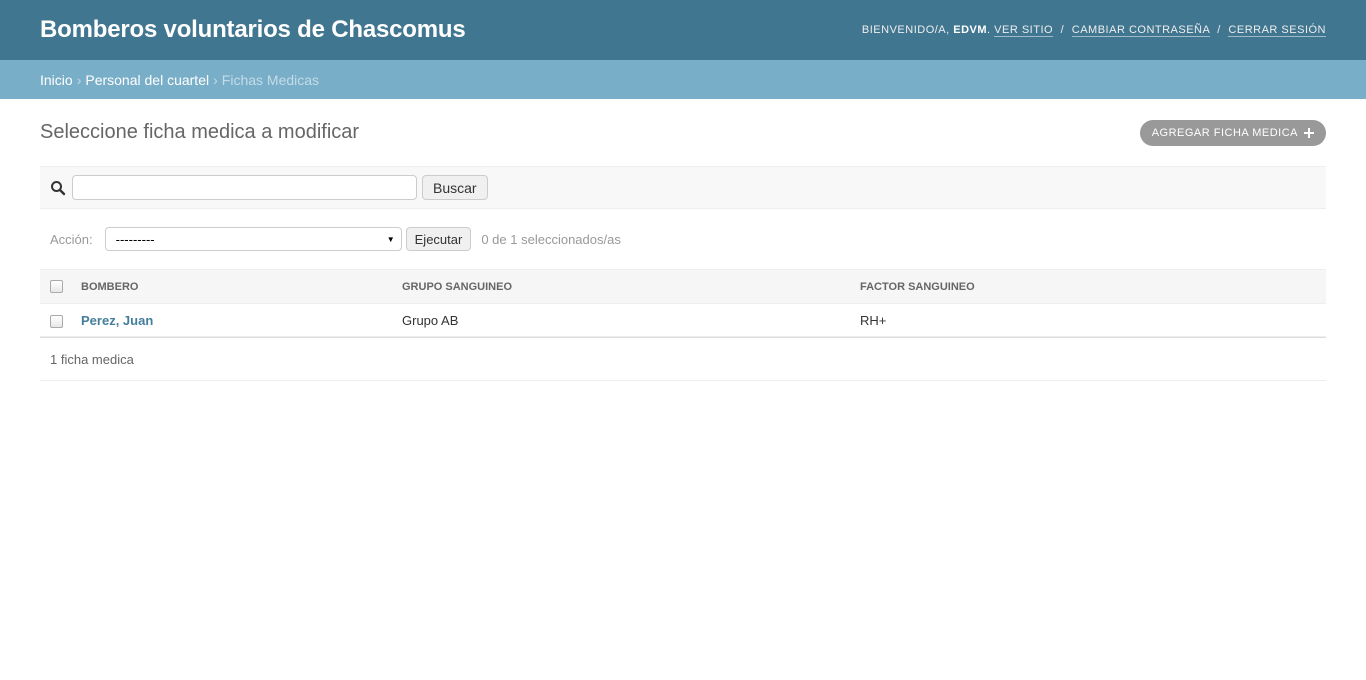 The image size is (1366, 680). I want to click on page-title: Seleccione ficha medica a modificar, so click(200, 132).